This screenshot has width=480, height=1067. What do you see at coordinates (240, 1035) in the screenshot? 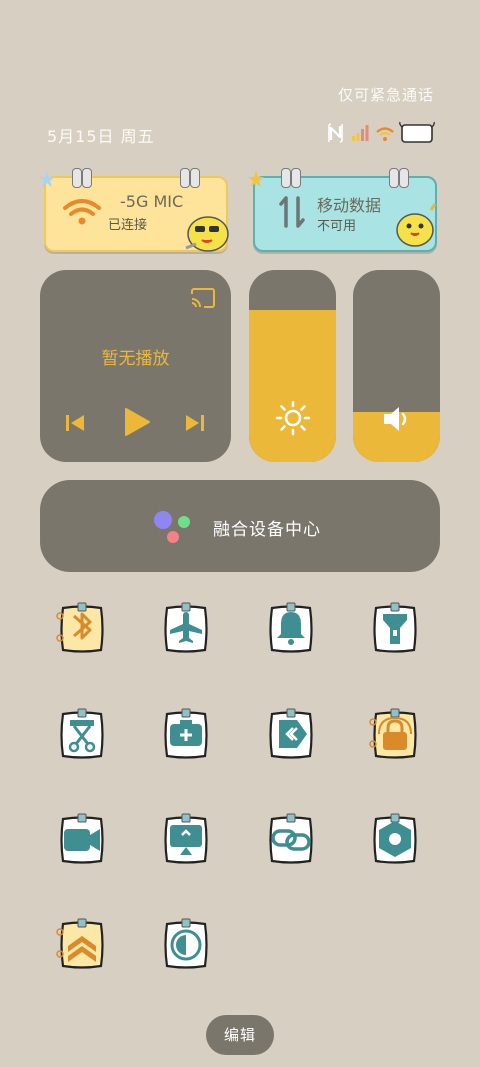
I see `edit-button: 编辑` at bounding box center [240, 1035].